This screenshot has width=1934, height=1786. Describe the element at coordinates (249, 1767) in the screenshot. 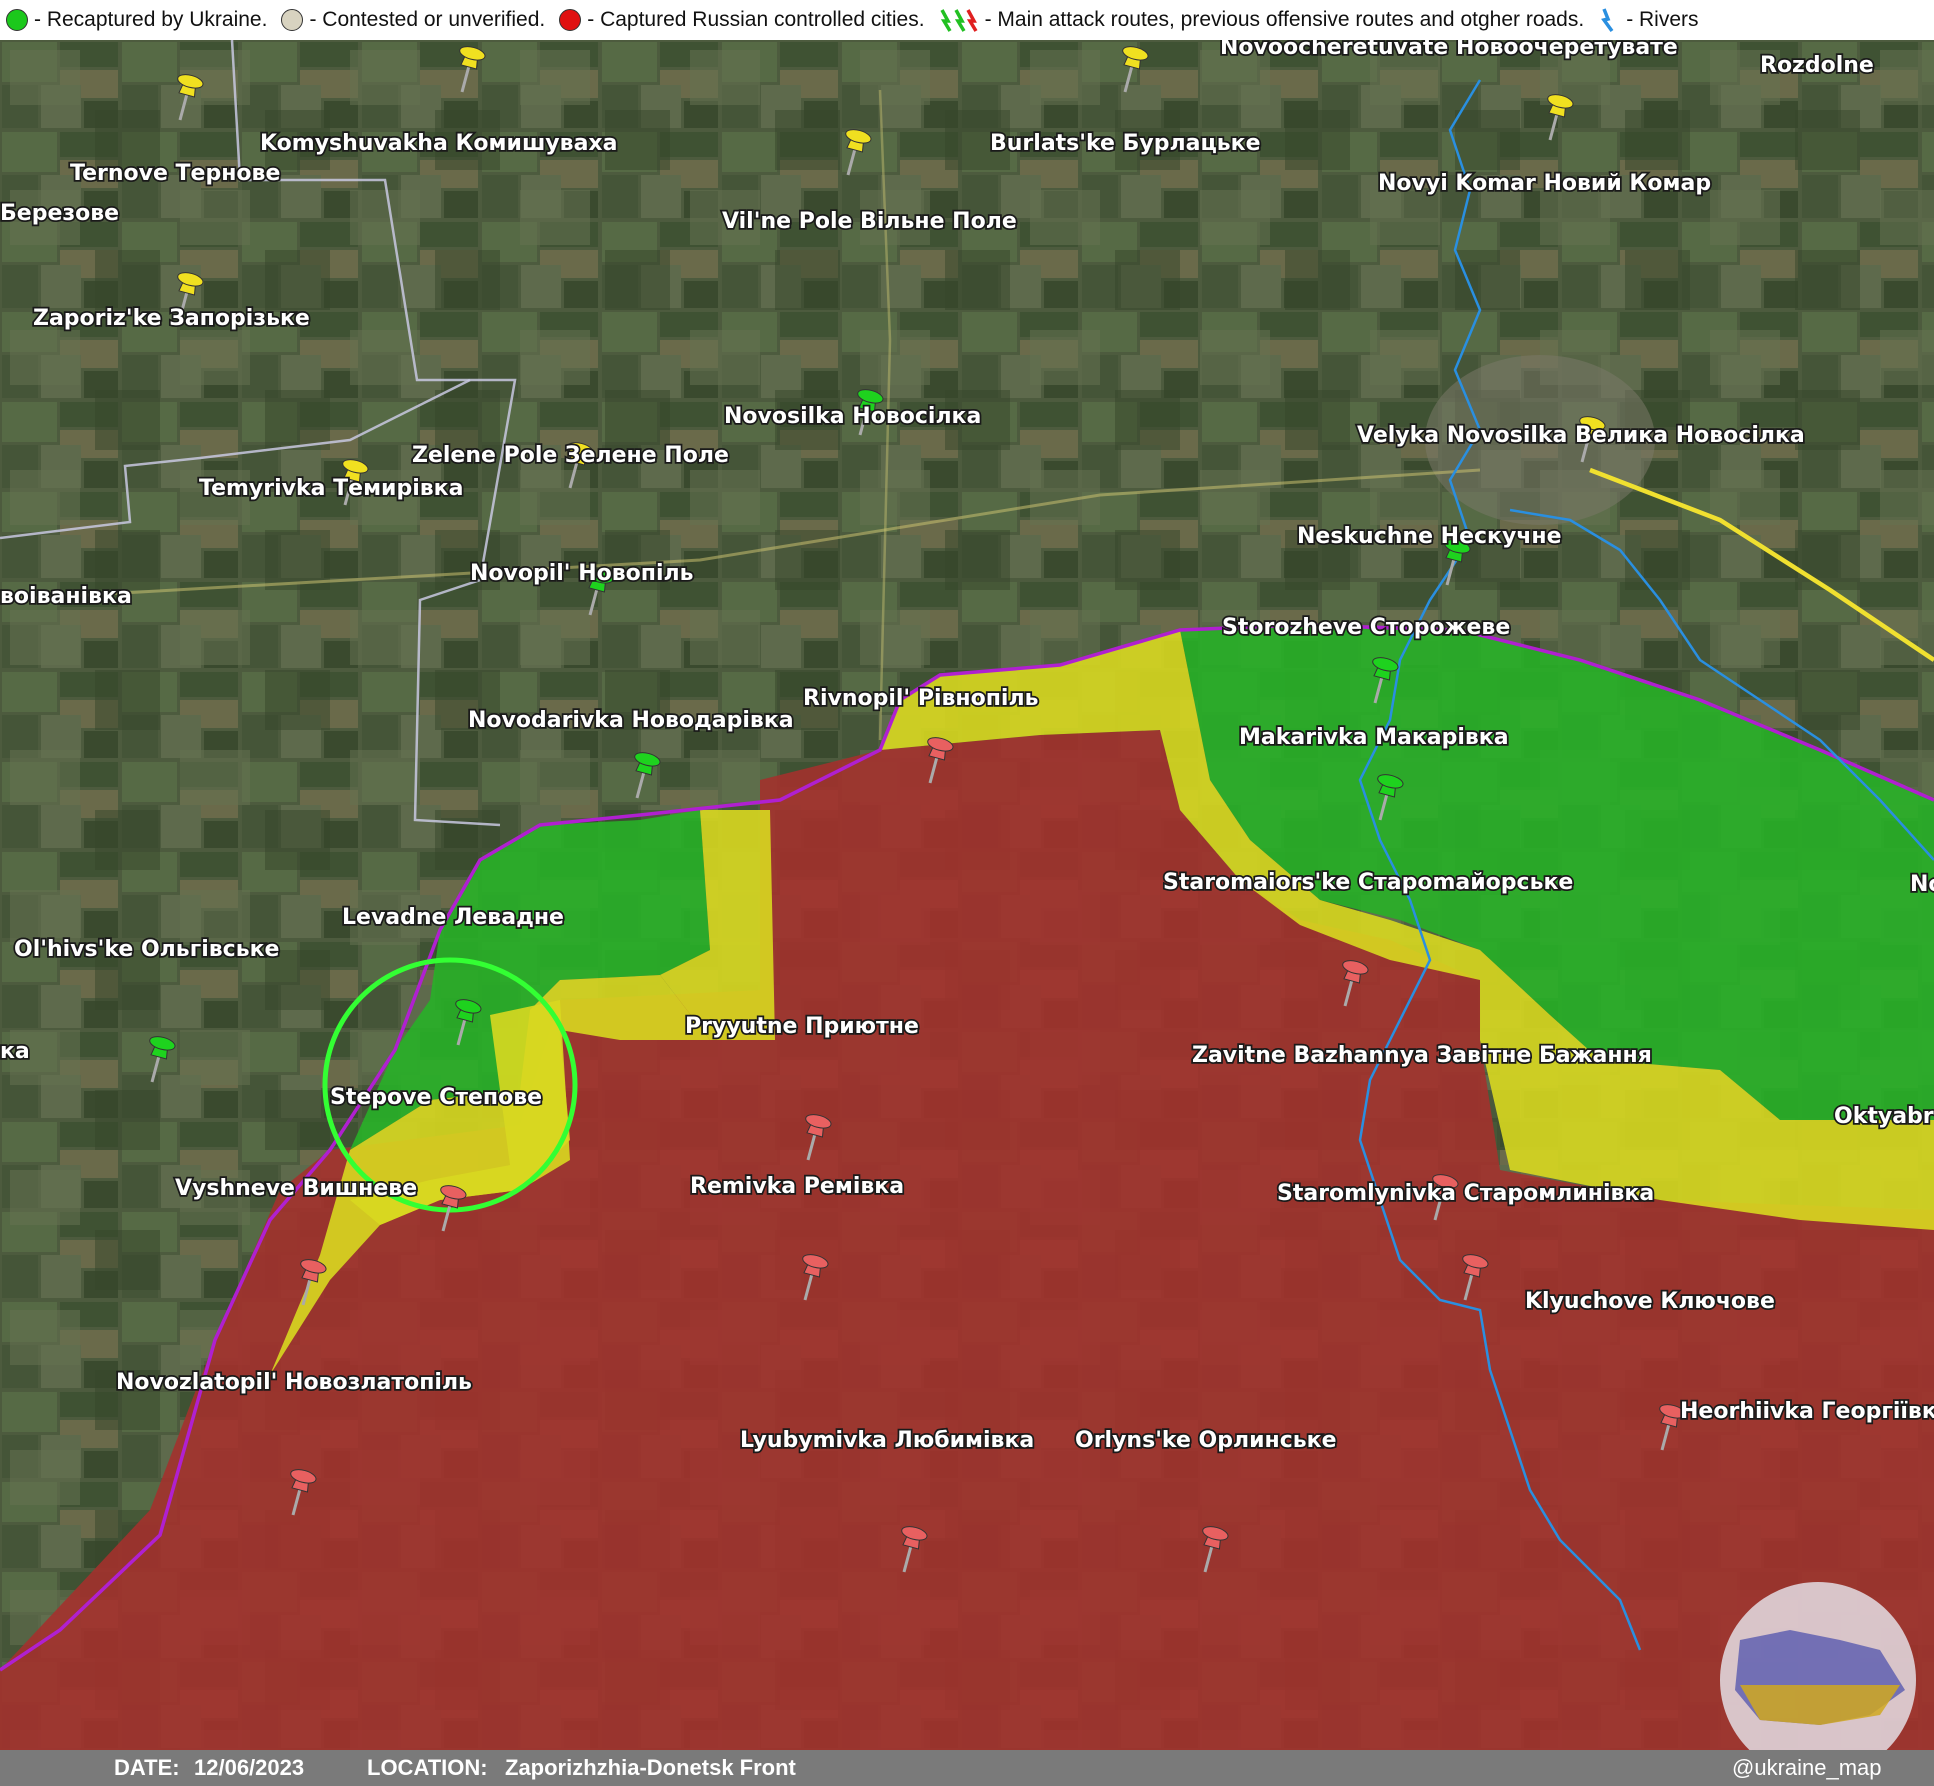

I see `date-value: 12/06/2023` at that location.